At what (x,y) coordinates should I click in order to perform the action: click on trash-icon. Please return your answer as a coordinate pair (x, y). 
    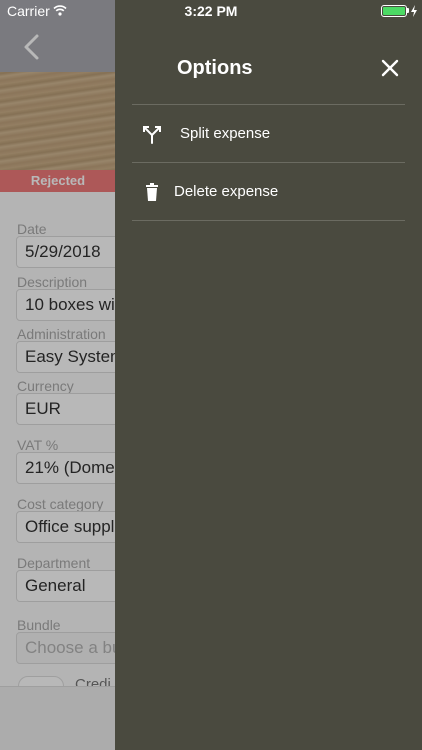
    Looking at the image, I should click on (152, 192).